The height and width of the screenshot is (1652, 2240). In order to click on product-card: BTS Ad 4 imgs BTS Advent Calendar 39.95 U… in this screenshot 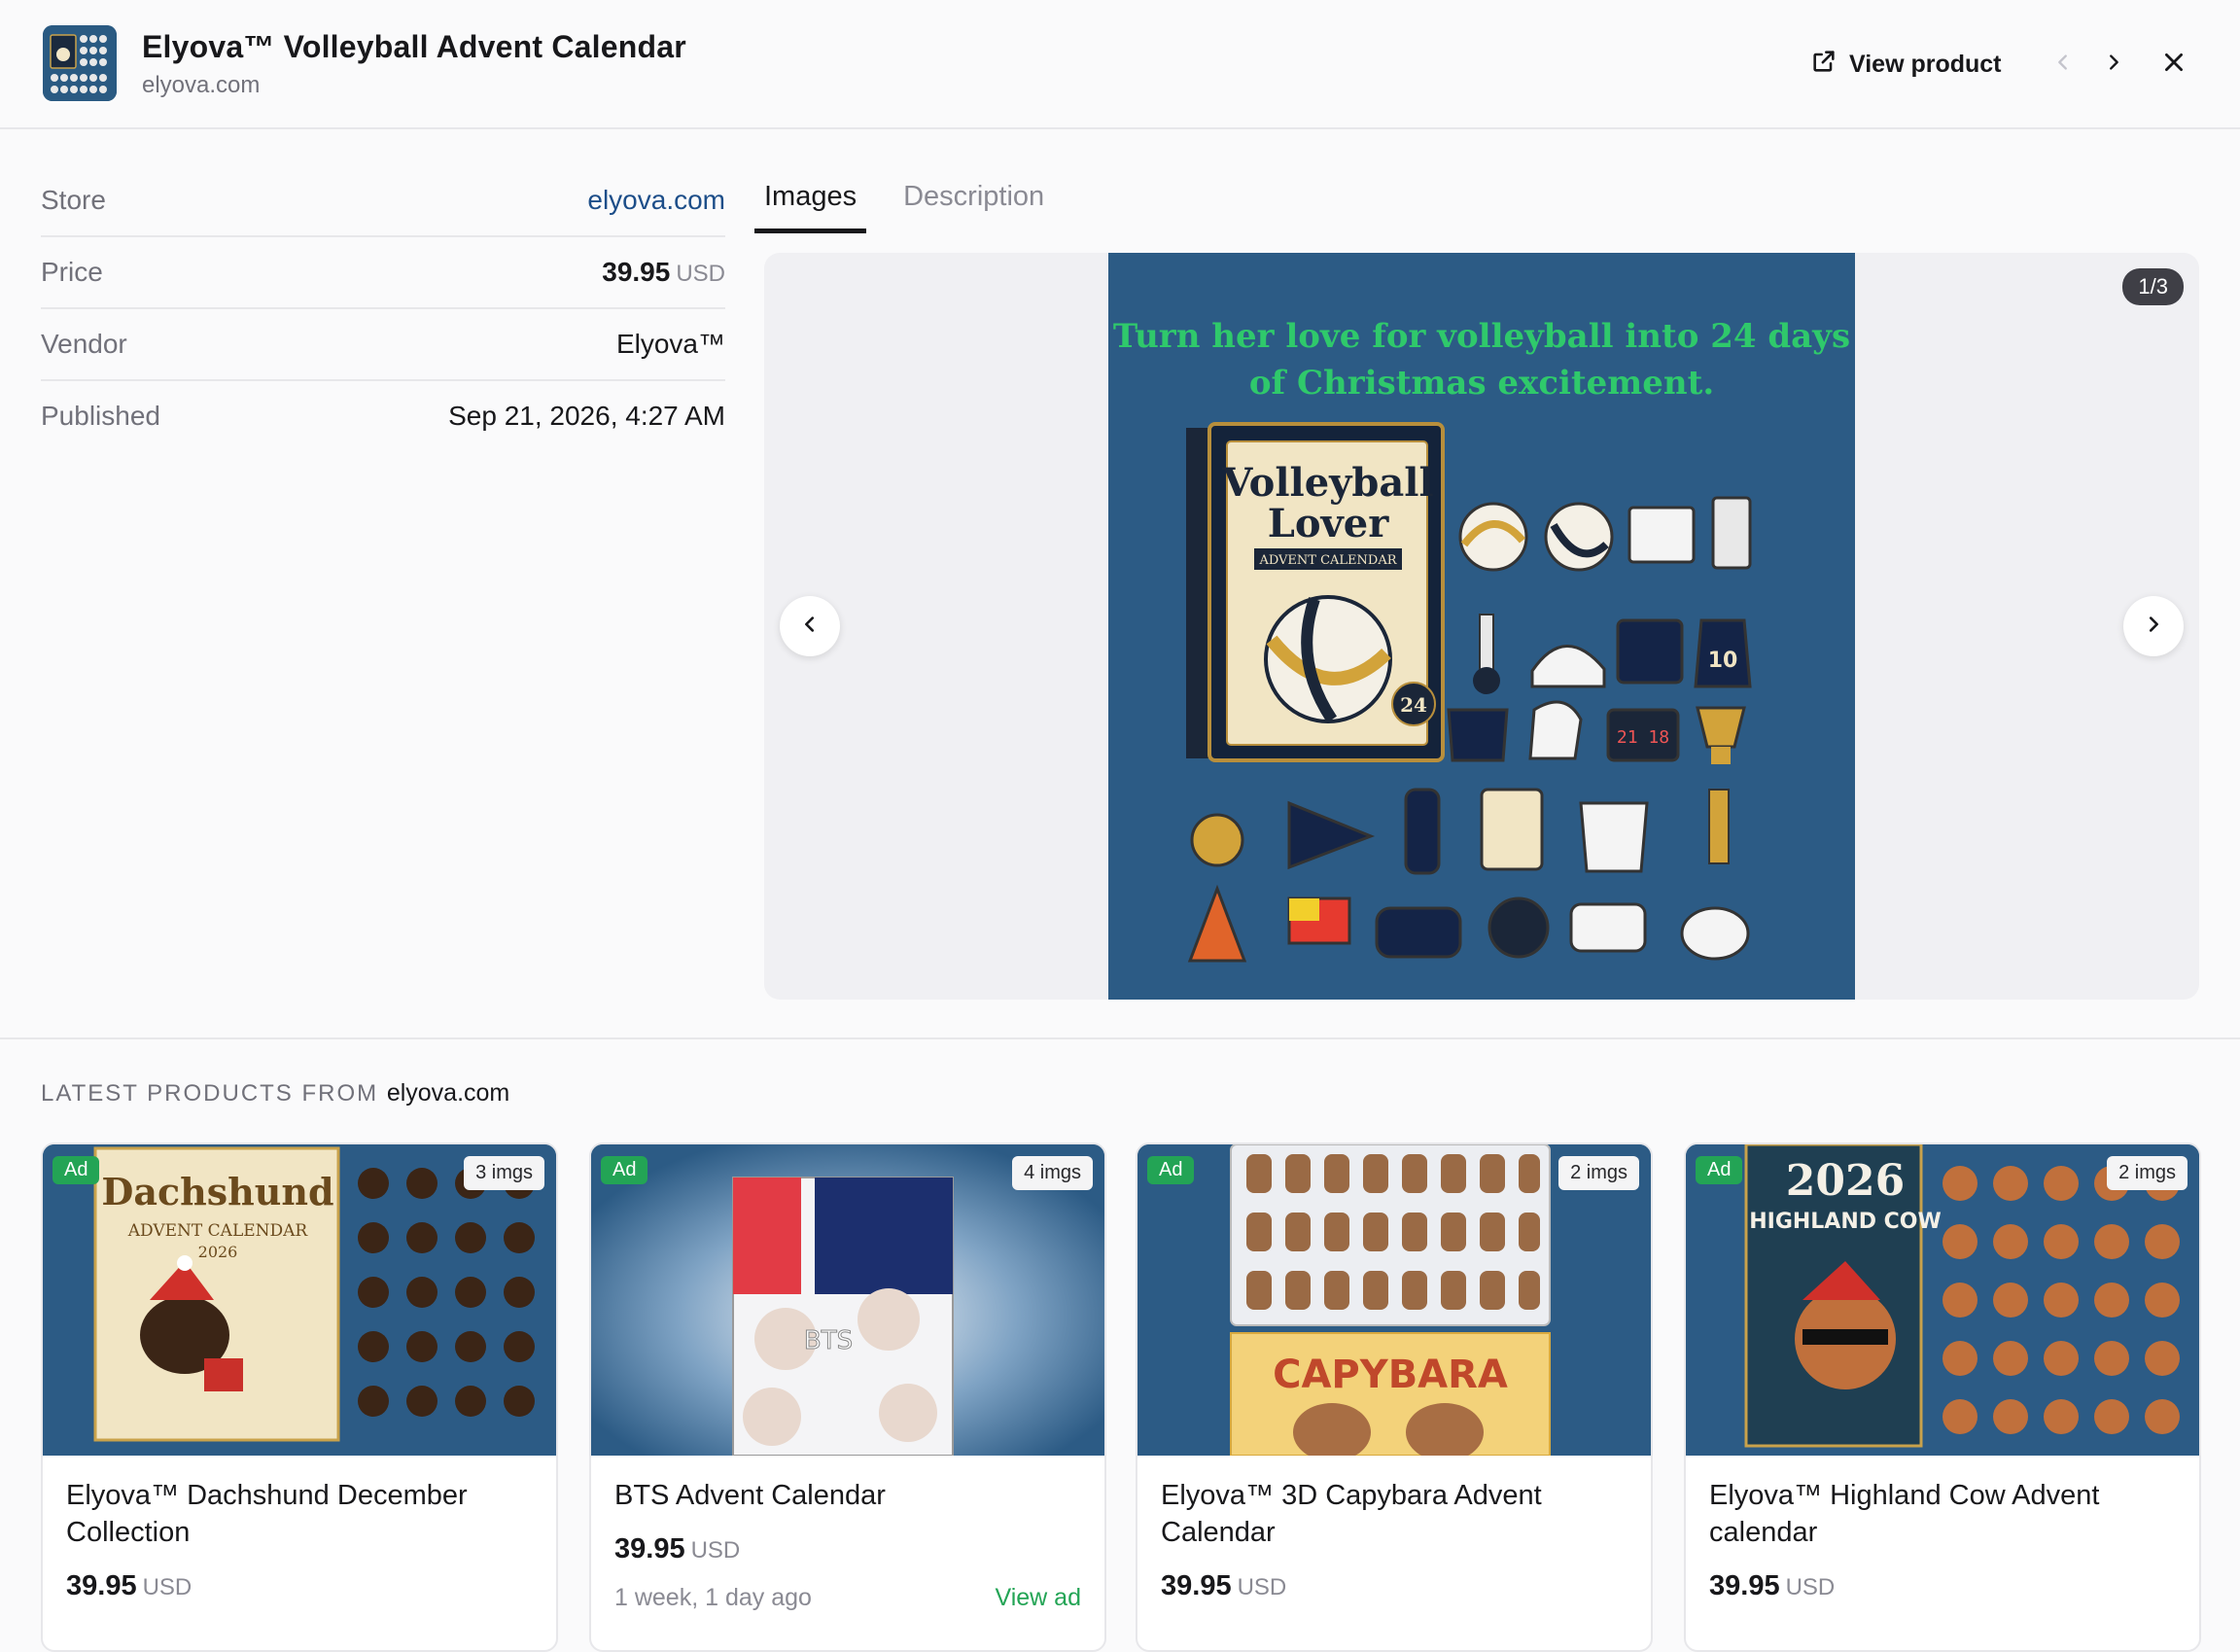, I will do `click(847, 1397)`.